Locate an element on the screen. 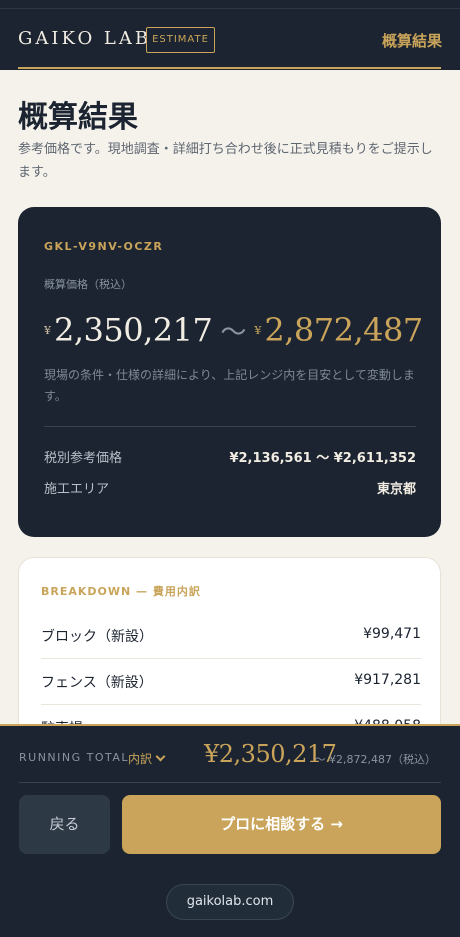 This screenshot has width=460, height=937. estimate-note: 現場の条件・仕様の詳細により、上記レンジ内を目安として変動します。 is located at coordinates (229, 385).